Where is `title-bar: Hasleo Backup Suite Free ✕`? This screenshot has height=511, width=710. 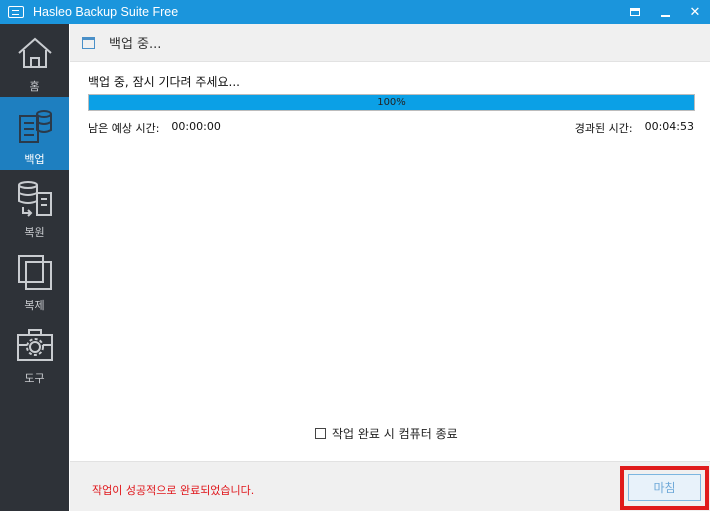
title-bar: Hasleo Backup Suite Free ✕ is located at coordinates (355, 12).